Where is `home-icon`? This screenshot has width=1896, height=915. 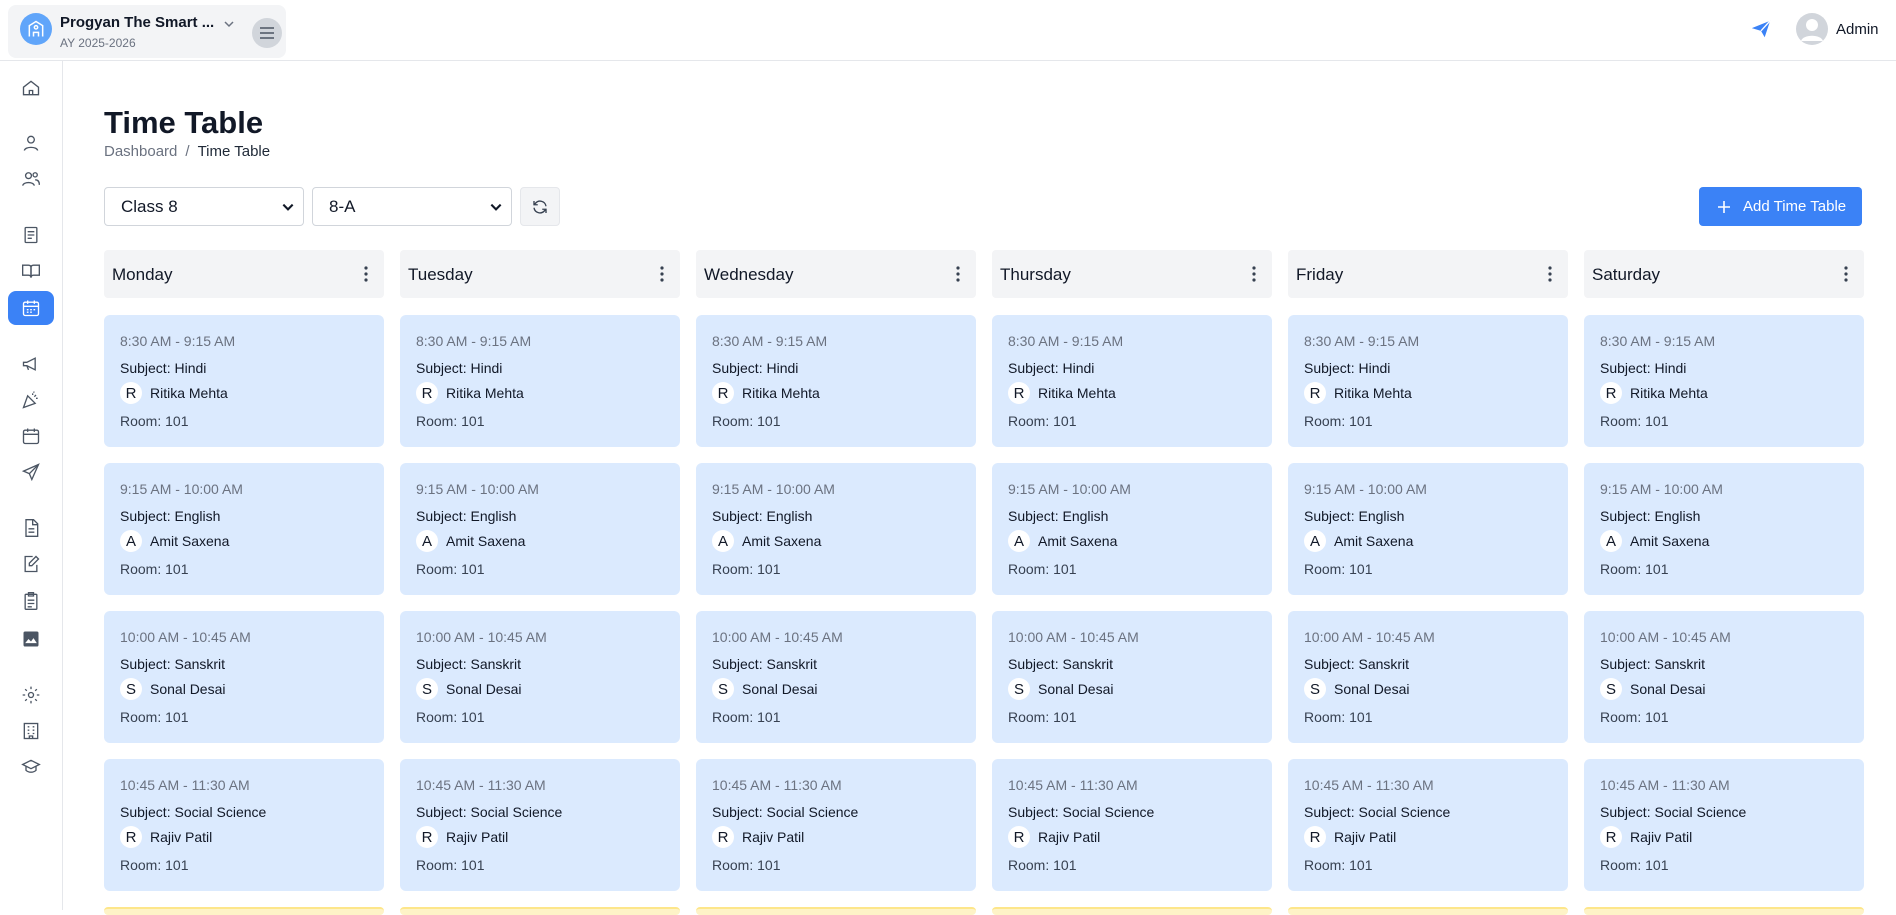 home-icon is located at coordinates (31, 88).